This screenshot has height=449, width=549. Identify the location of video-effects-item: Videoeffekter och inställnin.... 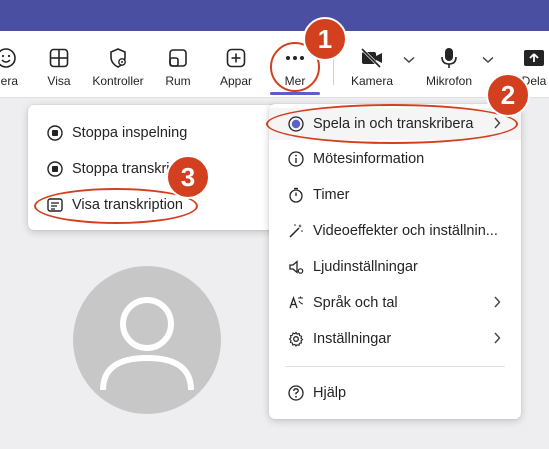
(395, 231).